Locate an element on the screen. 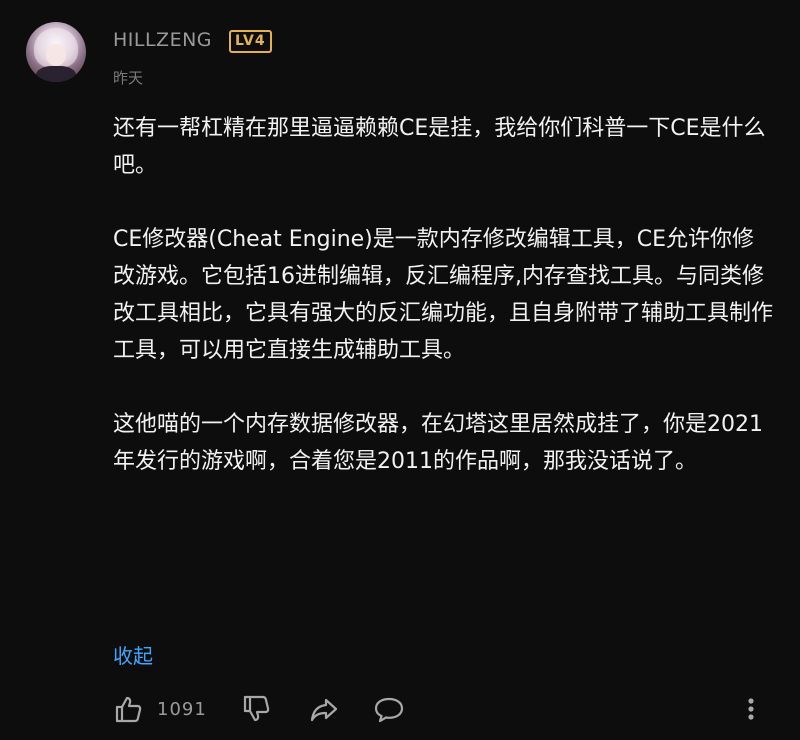 The image size is (800, 740). level-badge: LV4 is located at coordinates (250, 41).